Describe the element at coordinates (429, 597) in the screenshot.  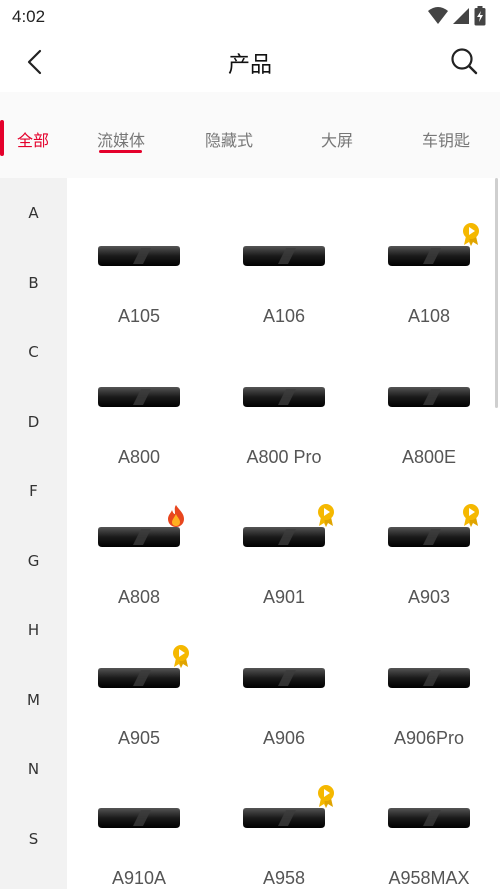
I see `product-name: A903` at that location.